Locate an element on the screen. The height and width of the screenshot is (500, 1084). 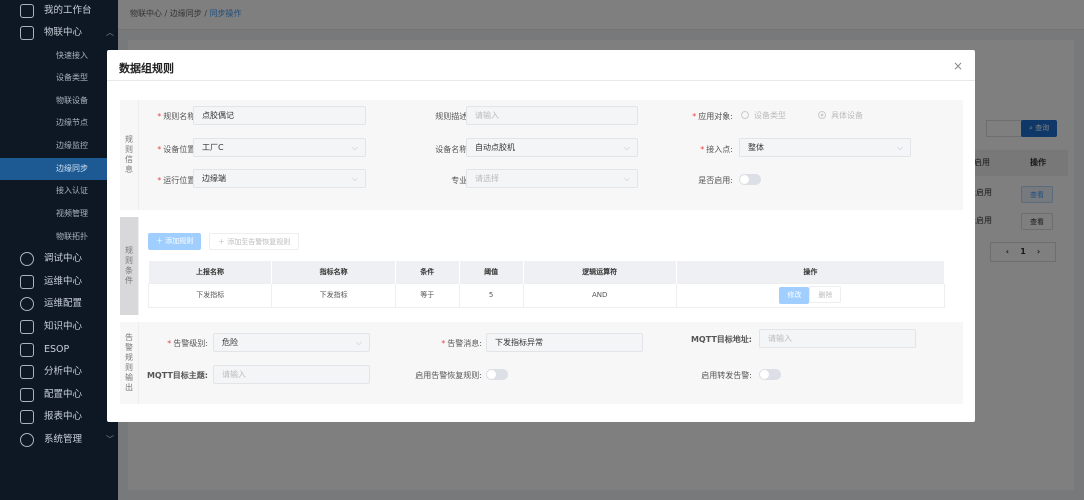
edit-button: 修改 is located at coordinates (794, 295).